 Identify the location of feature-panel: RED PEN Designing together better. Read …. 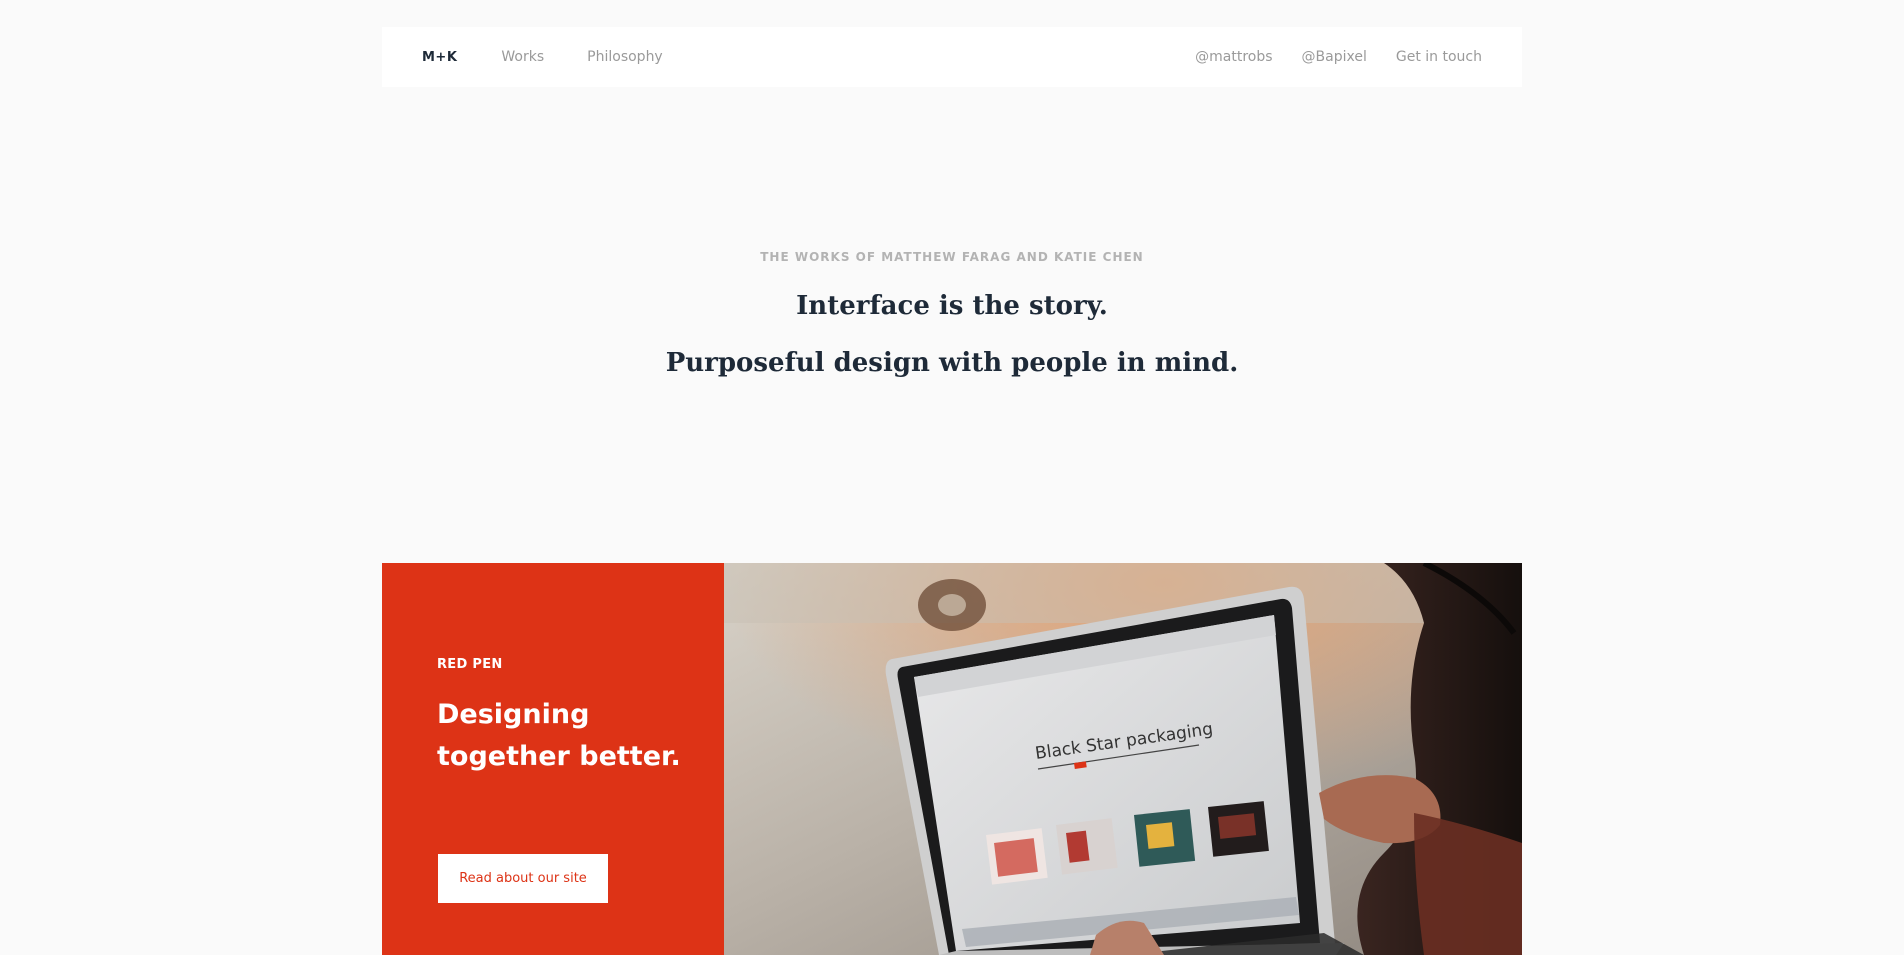
(553, 759).